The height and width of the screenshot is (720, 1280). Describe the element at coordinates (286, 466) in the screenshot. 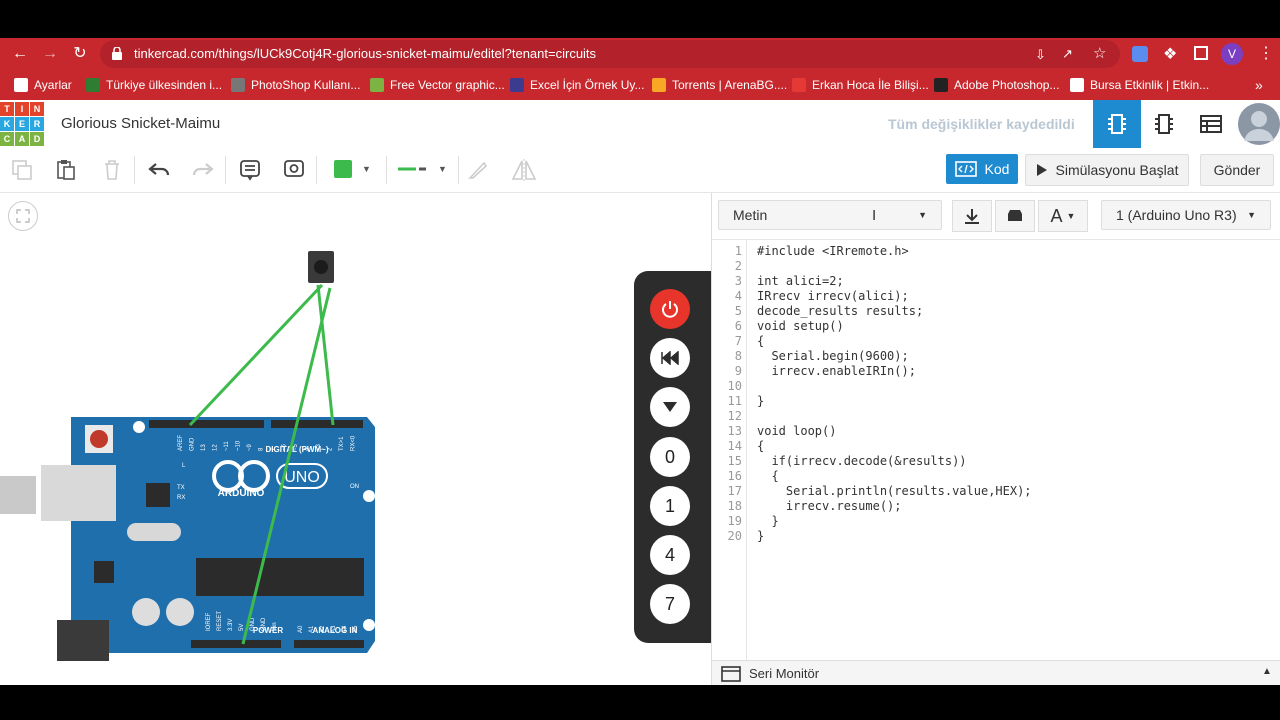

I see `wire-power` at that location.